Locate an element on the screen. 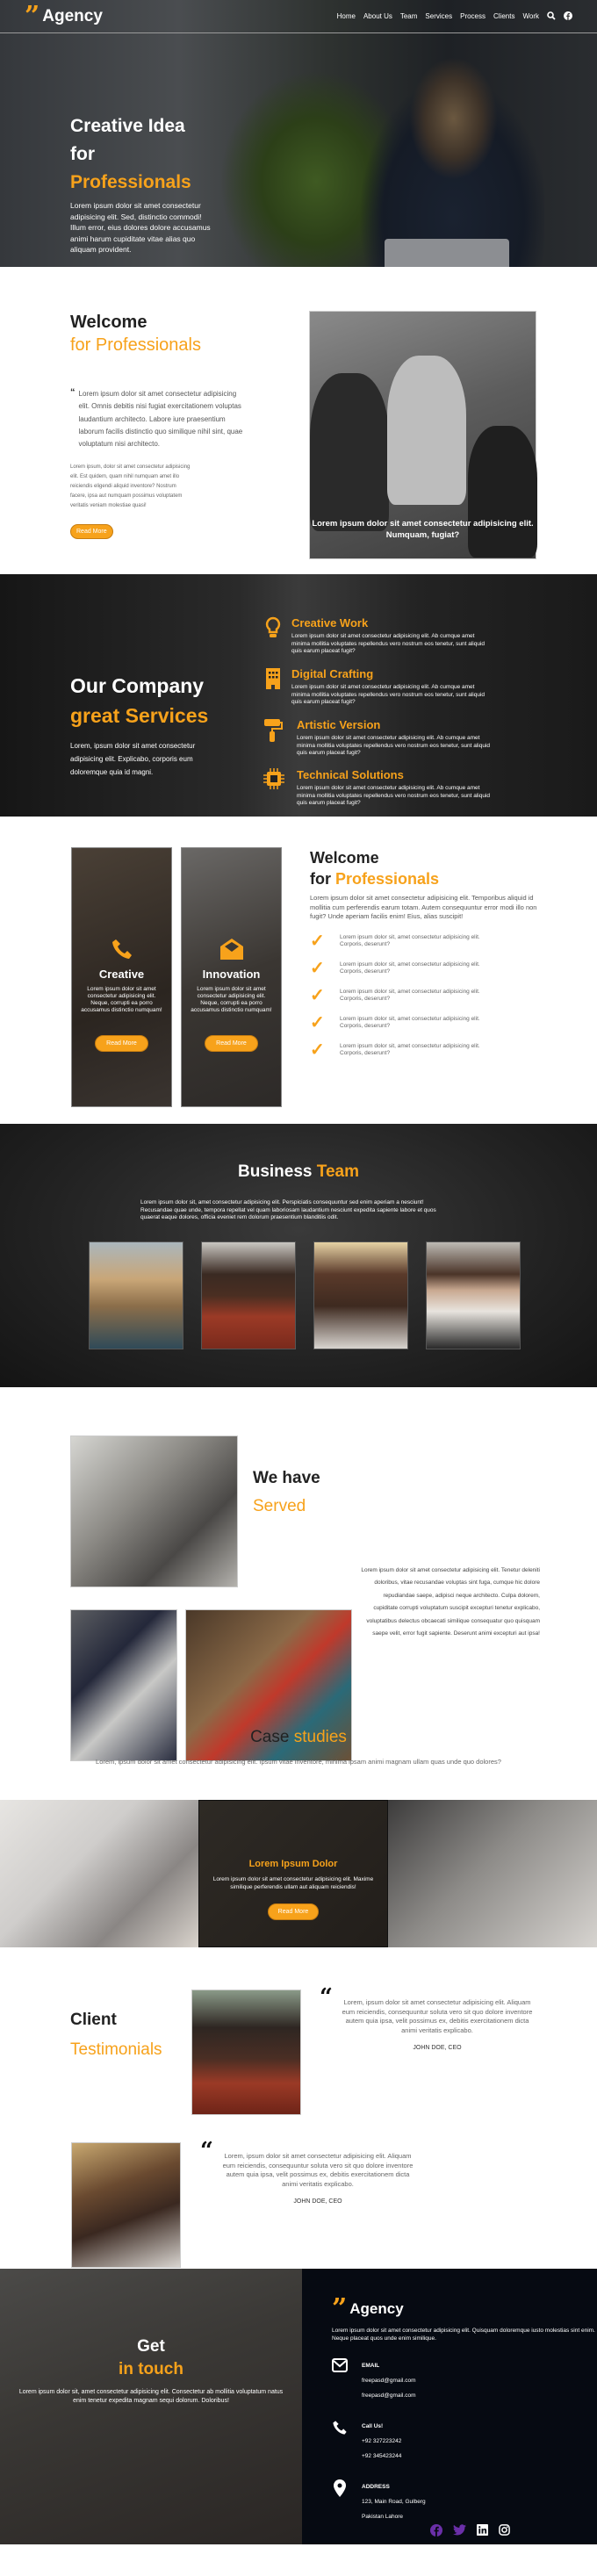 The image size is (597, 2576). footer-logo: ” Agency is located at coordinates (464, 2308).